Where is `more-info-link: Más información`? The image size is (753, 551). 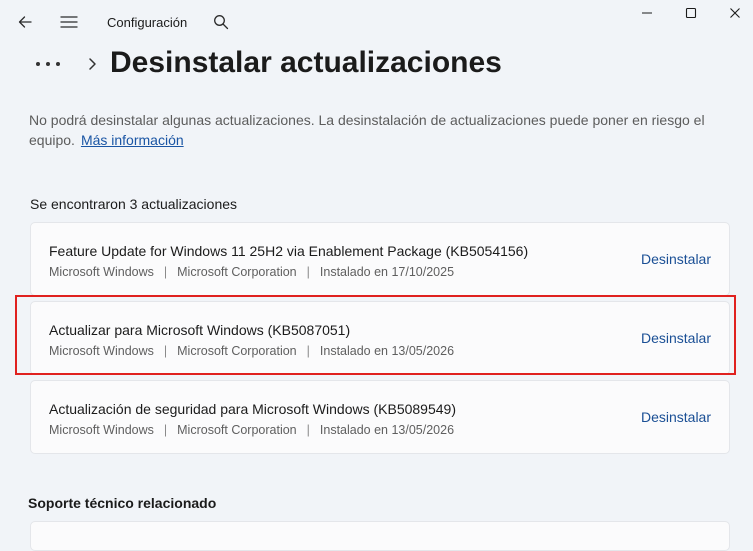
more-info-link: Más información is located at coordinates (132, 140).